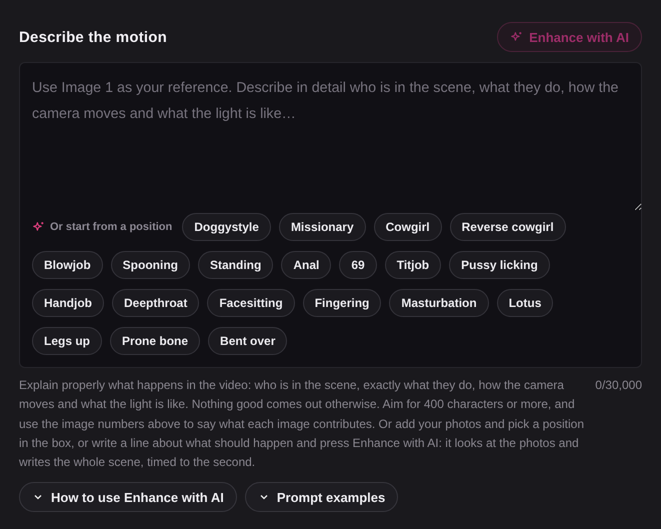  I want to click on position-chip: Facesitting, so click(251, 303).